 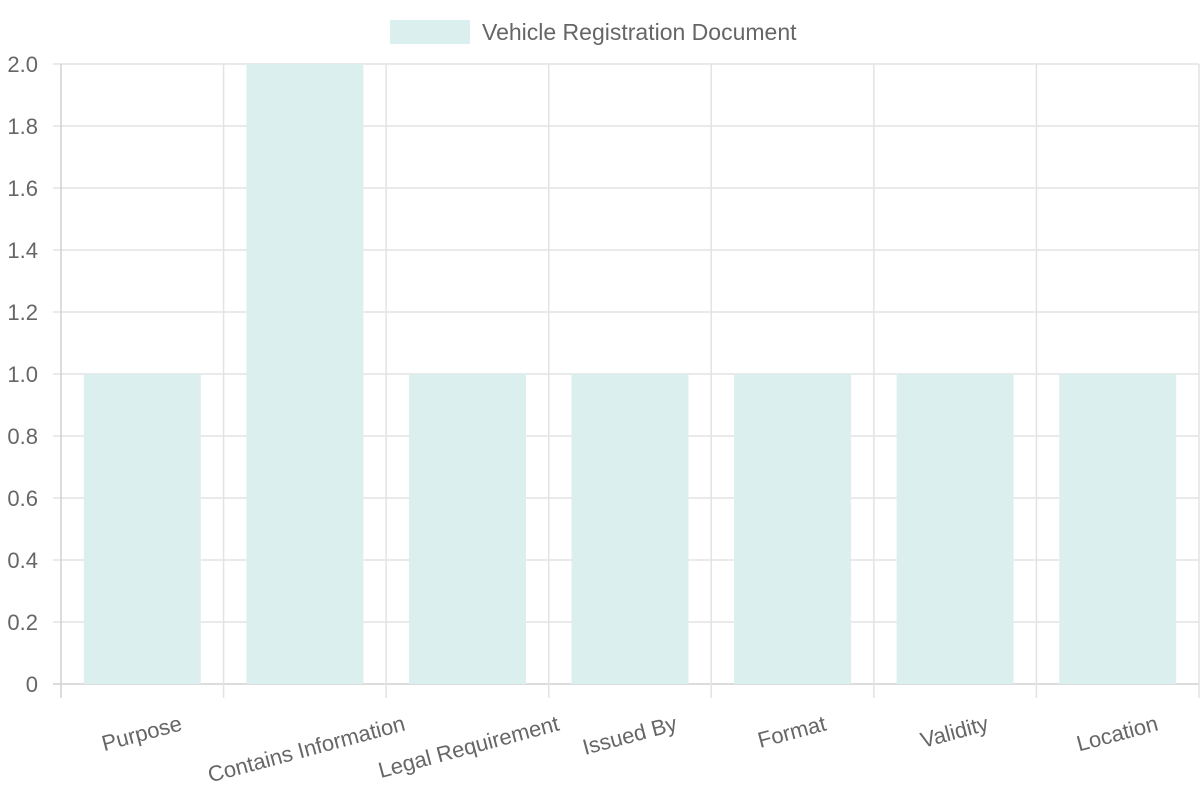 I want to click on y-tick-label: 0.8, so click(x=22, y=436).